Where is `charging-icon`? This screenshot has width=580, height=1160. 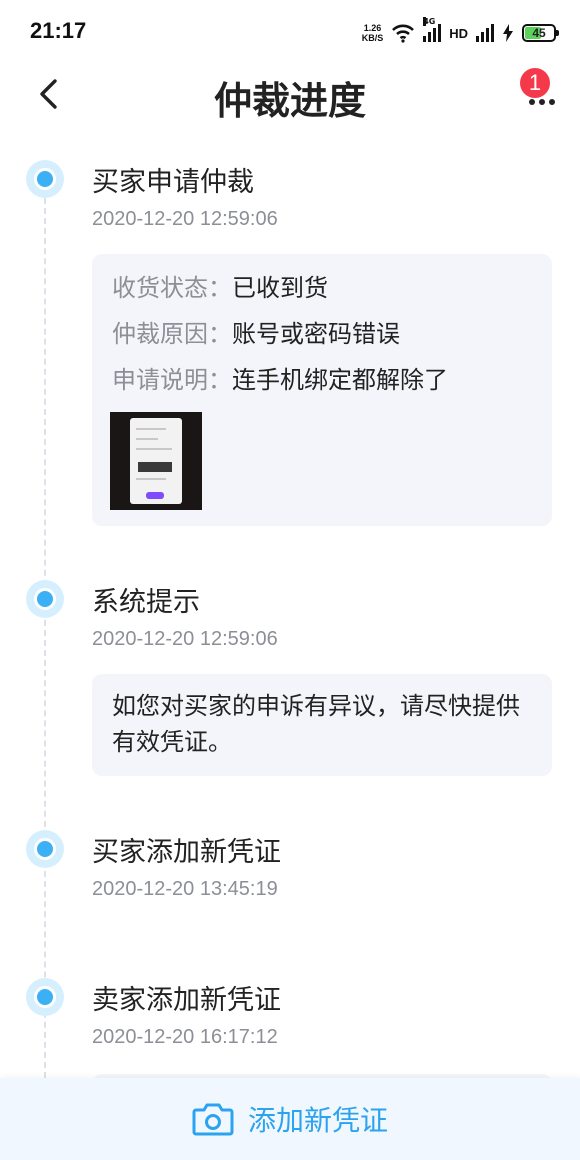 charging-icon is located at coordinates (508, 33).